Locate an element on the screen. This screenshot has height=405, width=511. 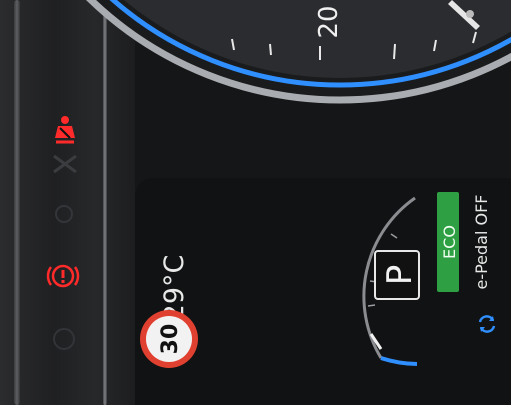
regen-cycle-icon is located at coordinates (487, 324).